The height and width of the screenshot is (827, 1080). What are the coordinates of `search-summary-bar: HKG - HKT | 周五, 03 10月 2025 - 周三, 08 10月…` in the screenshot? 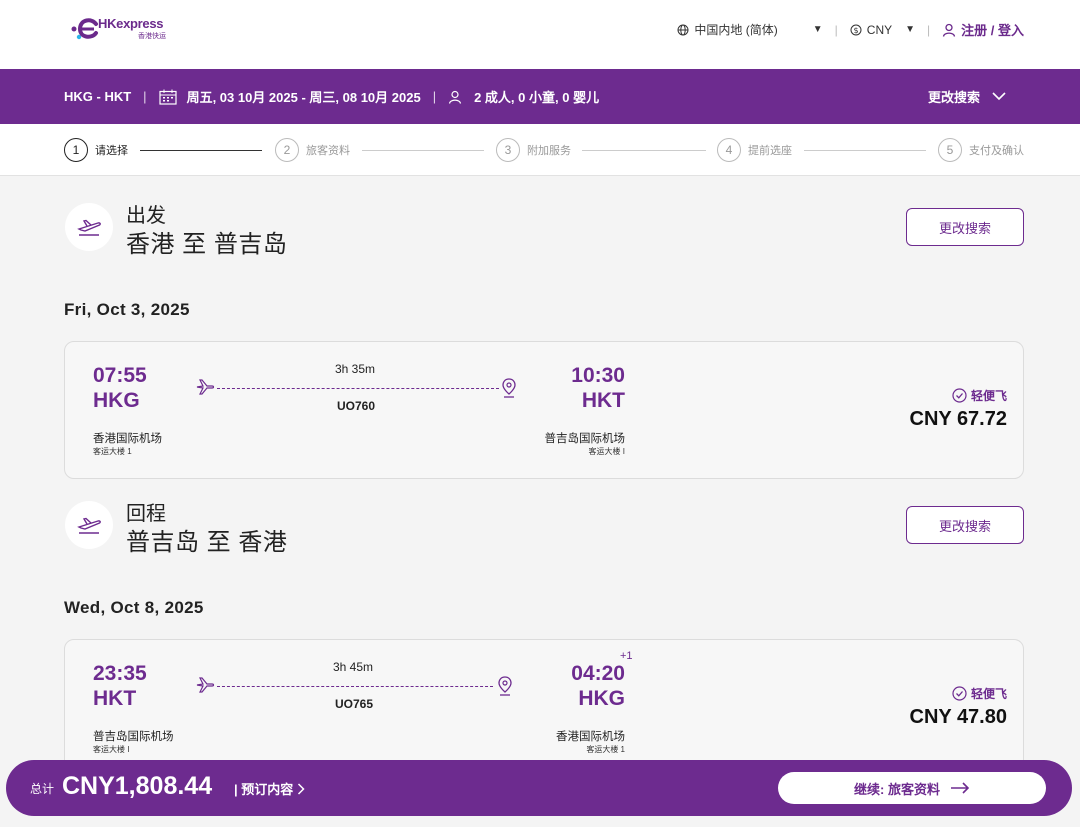 It's located at (540, 96).